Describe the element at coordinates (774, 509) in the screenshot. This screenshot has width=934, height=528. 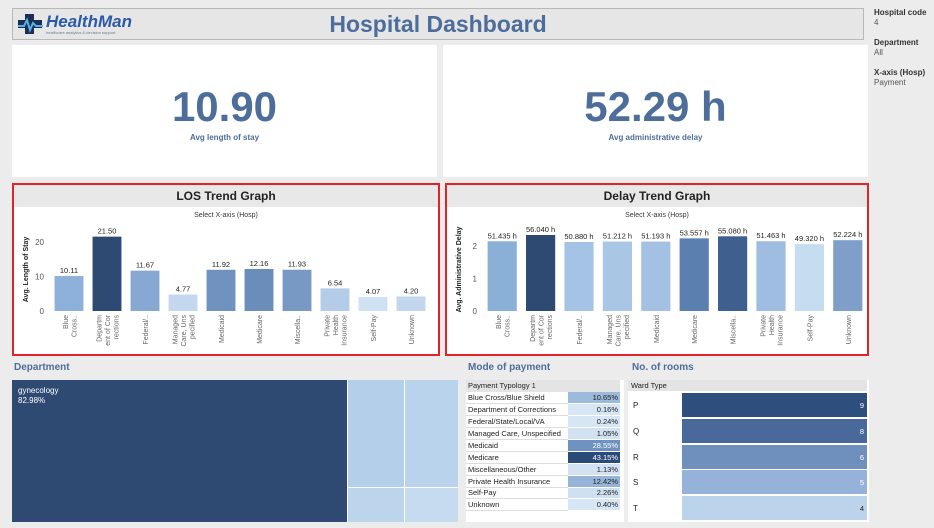
I see `room-bar: 4` at that location.